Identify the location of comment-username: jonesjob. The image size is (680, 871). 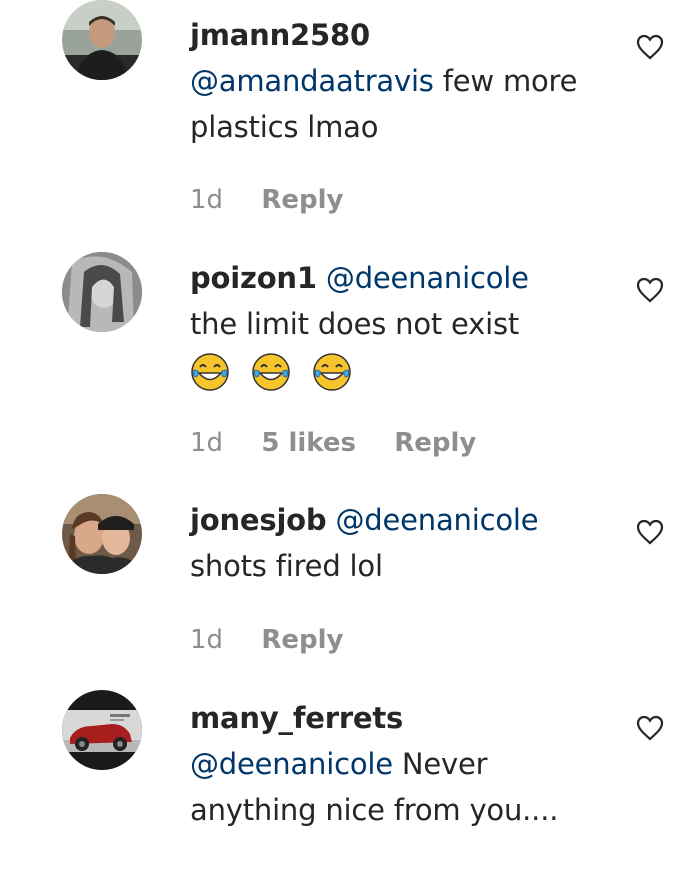
(258, 520).